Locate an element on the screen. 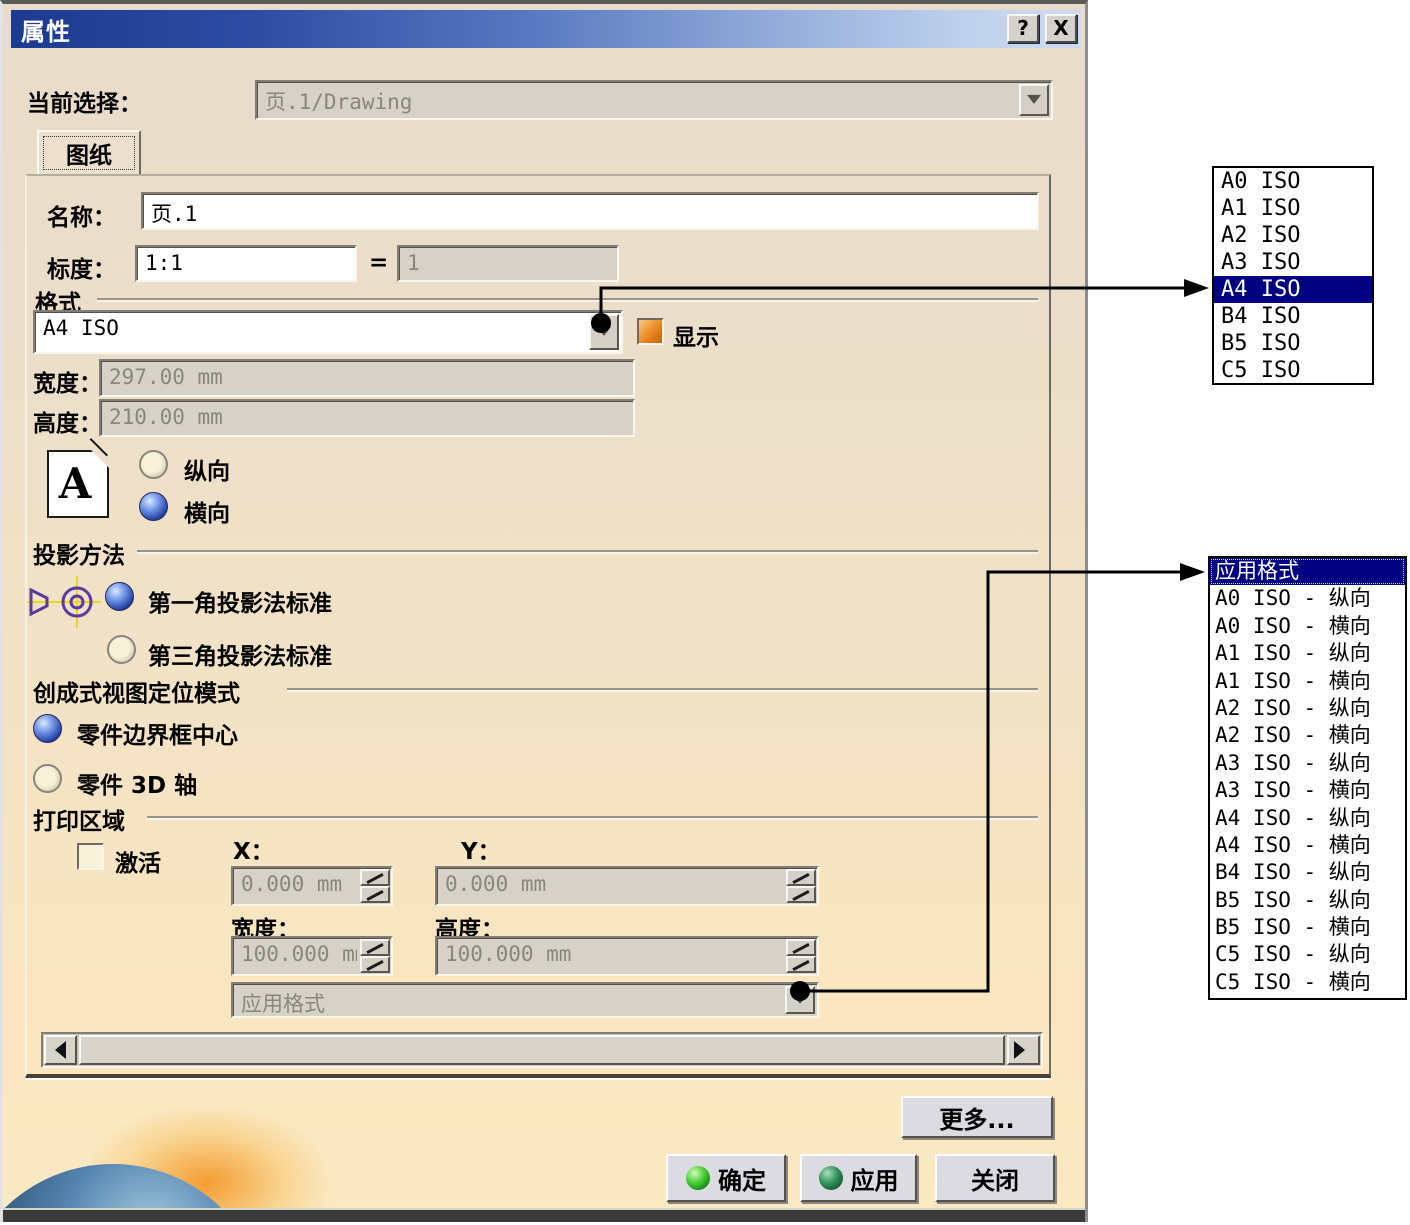  apply-format-list-item: C5 ISO - 横向 is located at coordinates (1307, 982).